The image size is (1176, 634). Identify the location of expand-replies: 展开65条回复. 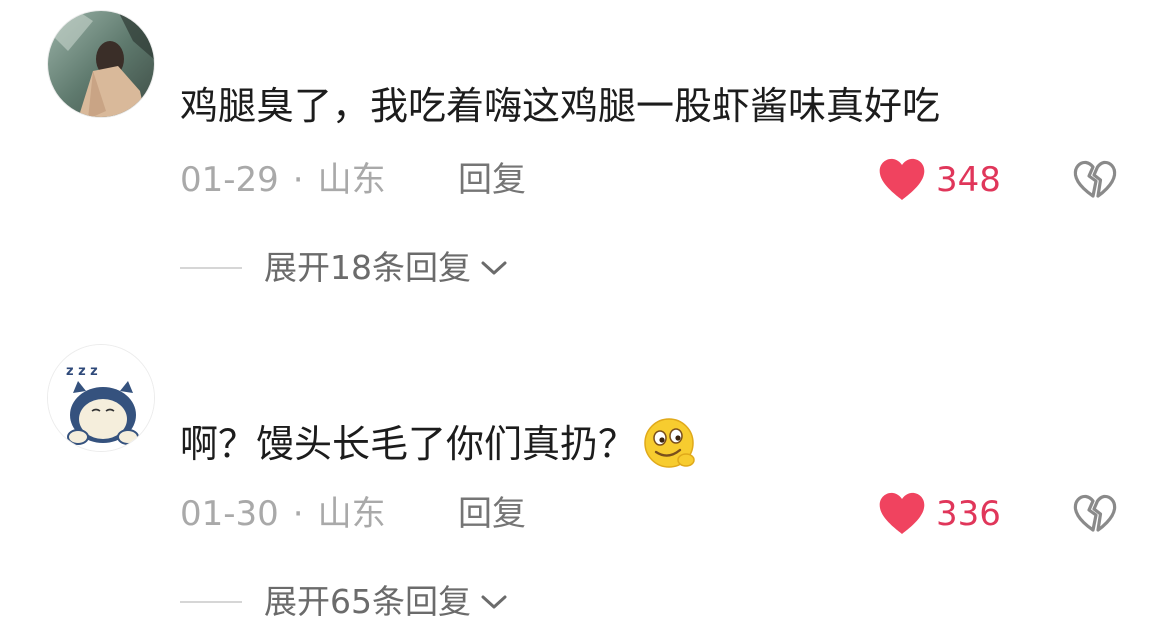
(344, 602).